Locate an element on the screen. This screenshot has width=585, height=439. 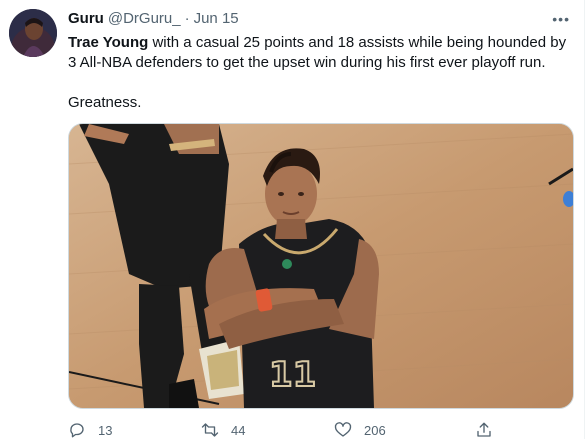
tweet-text-bold: Trae Young is located at coordinates (108, 42).